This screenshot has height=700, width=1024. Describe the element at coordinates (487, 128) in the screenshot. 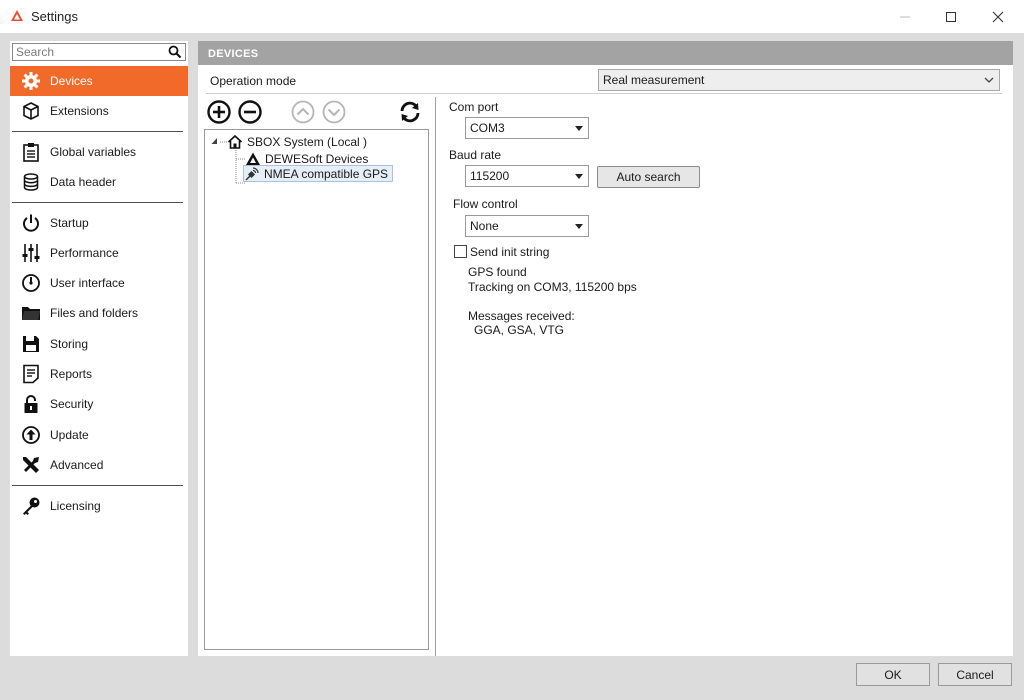

I see `com-port-value: COM3` at that location.